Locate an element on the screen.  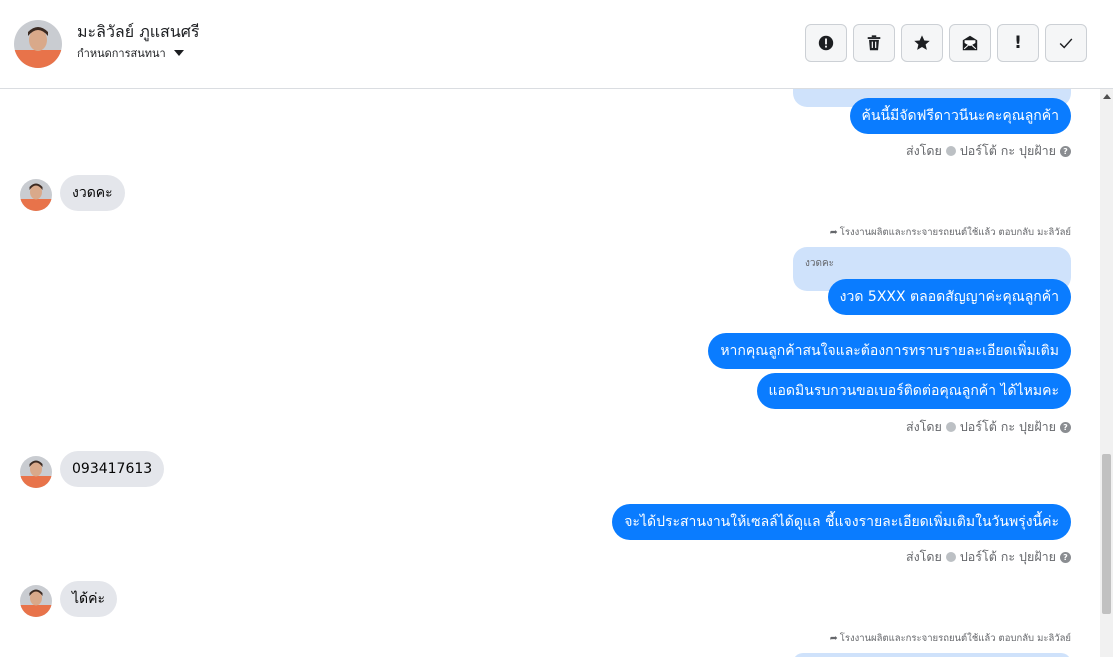
scrollbar-thumb is located at coordinates (1106, 534).